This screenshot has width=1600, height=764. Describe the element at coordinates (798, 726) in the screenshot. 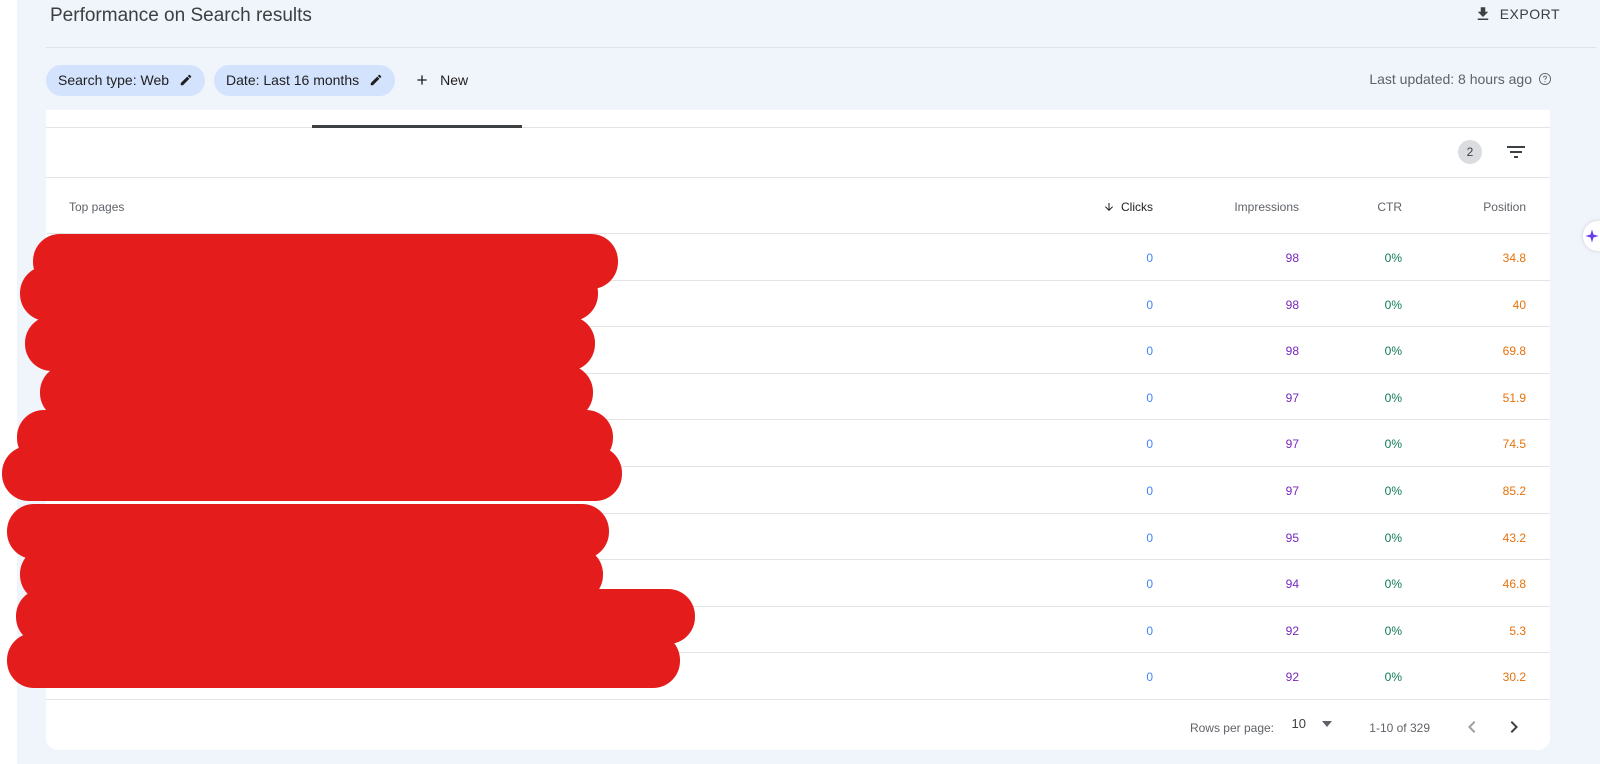

I see `pagination: Rows per page: 10 1-10 of 329` at that location.